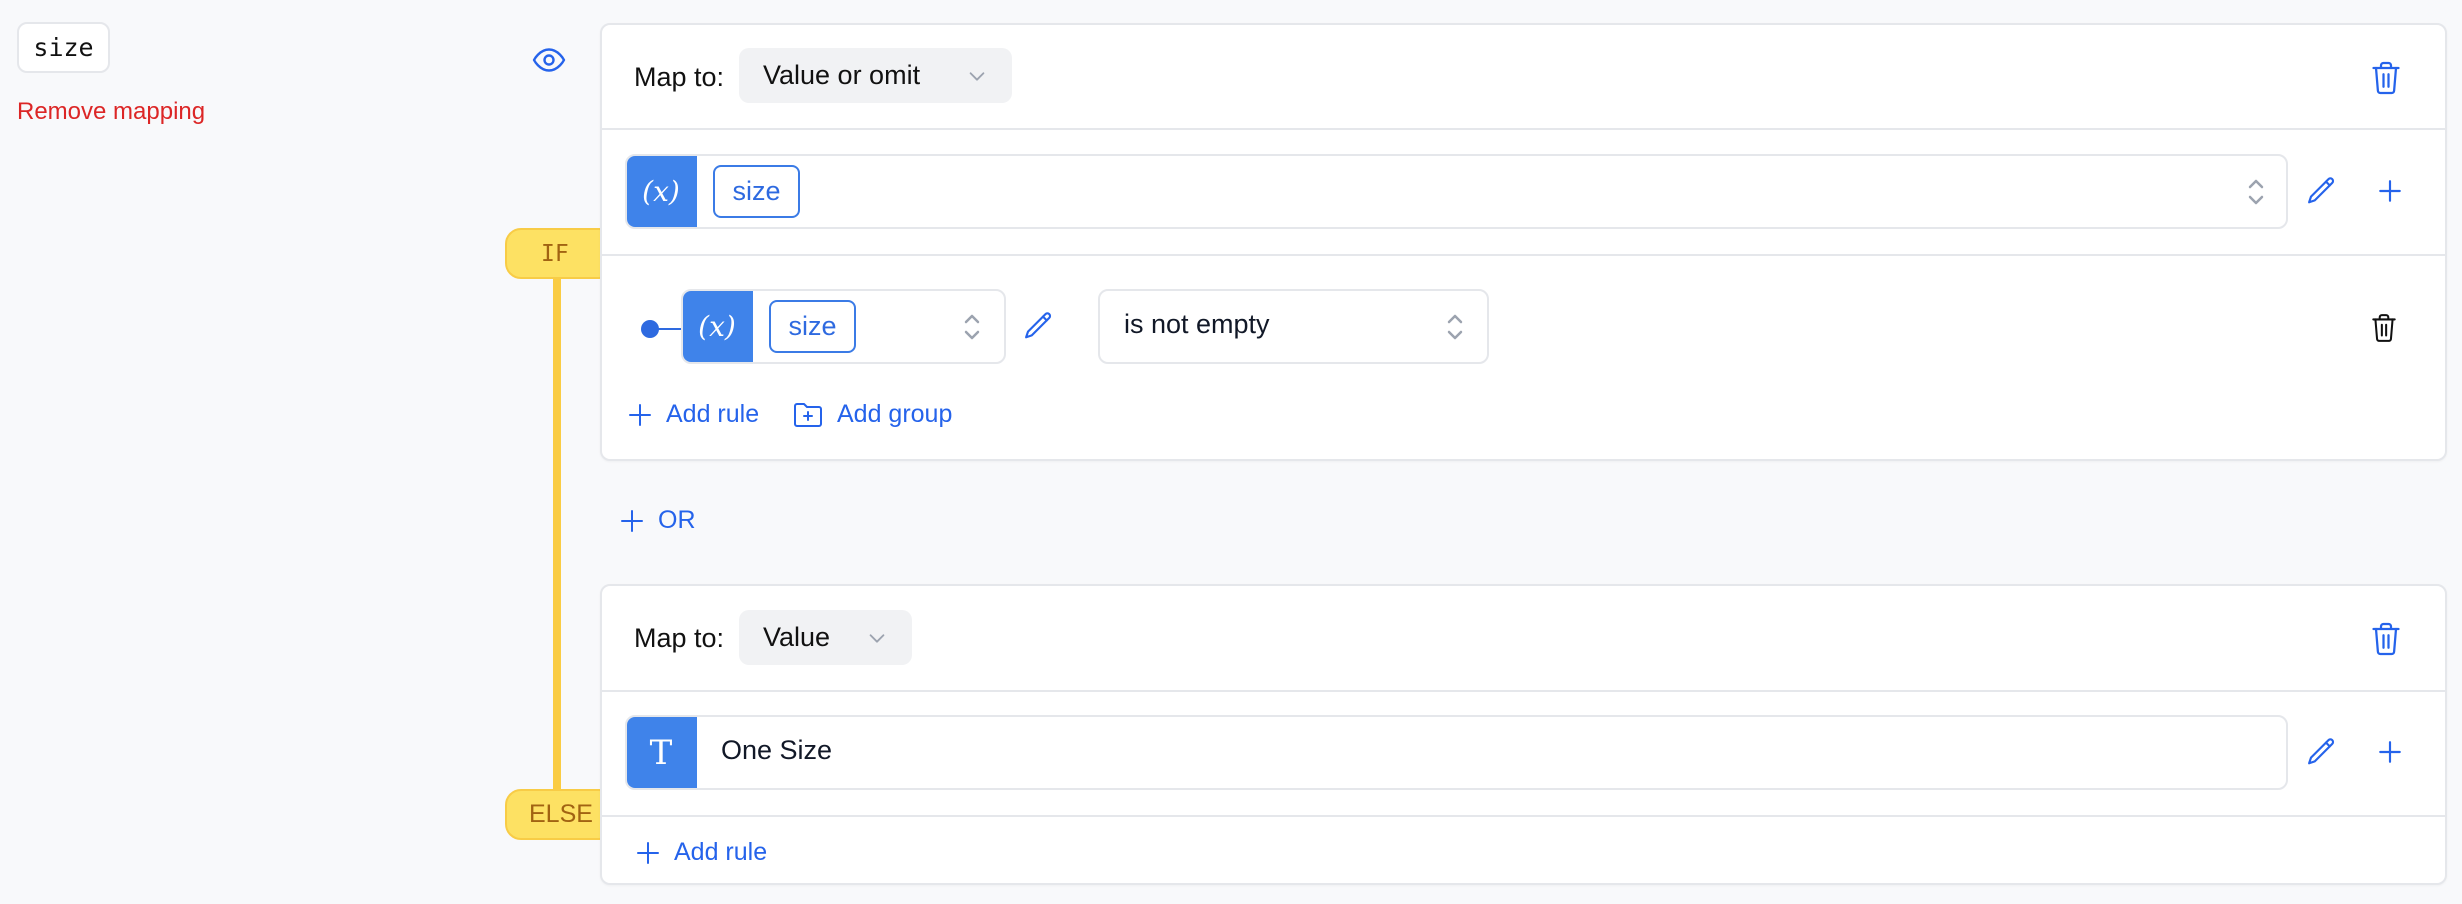  I want to click on folder-plus-icon, so click(808, 414).